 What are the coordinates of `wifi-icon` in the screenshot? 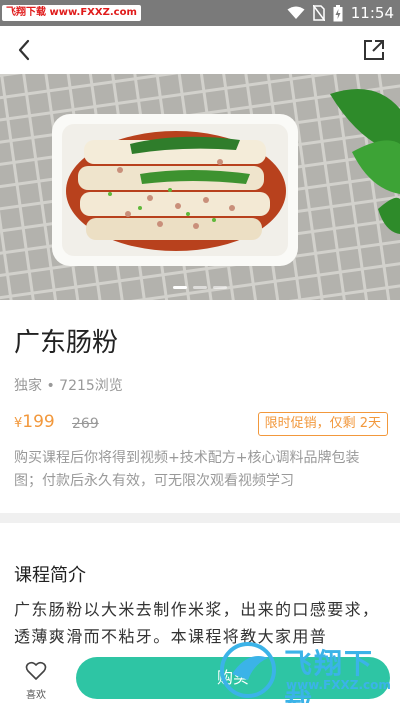 It's located at (296, 12).